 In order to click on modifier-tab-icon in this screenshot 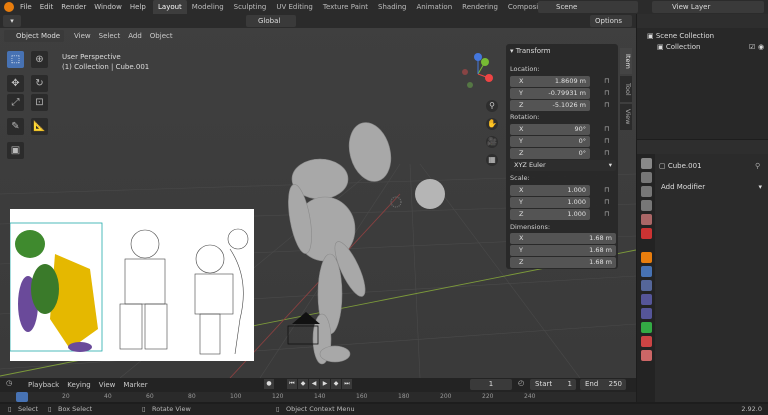, I will do `click(646, 271)`.